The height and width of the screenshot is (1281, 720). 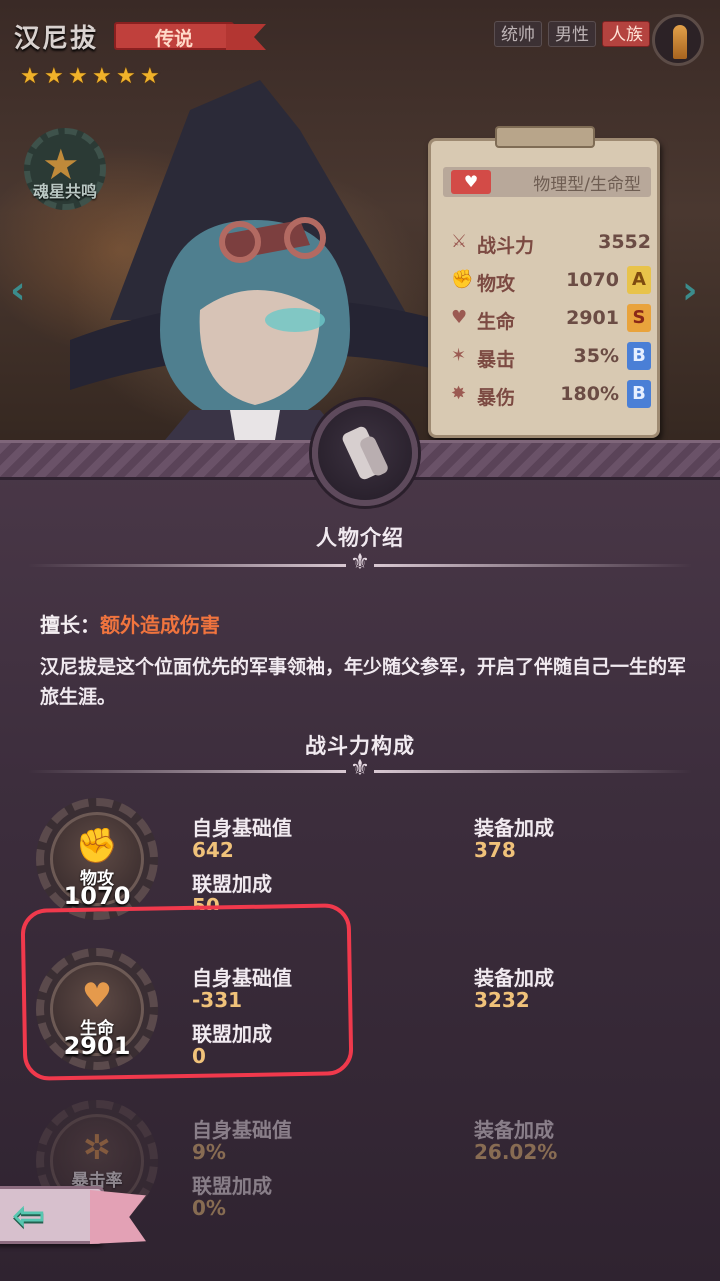 I want to click on rarity-badge: 传说, so click(x=190, y=37).